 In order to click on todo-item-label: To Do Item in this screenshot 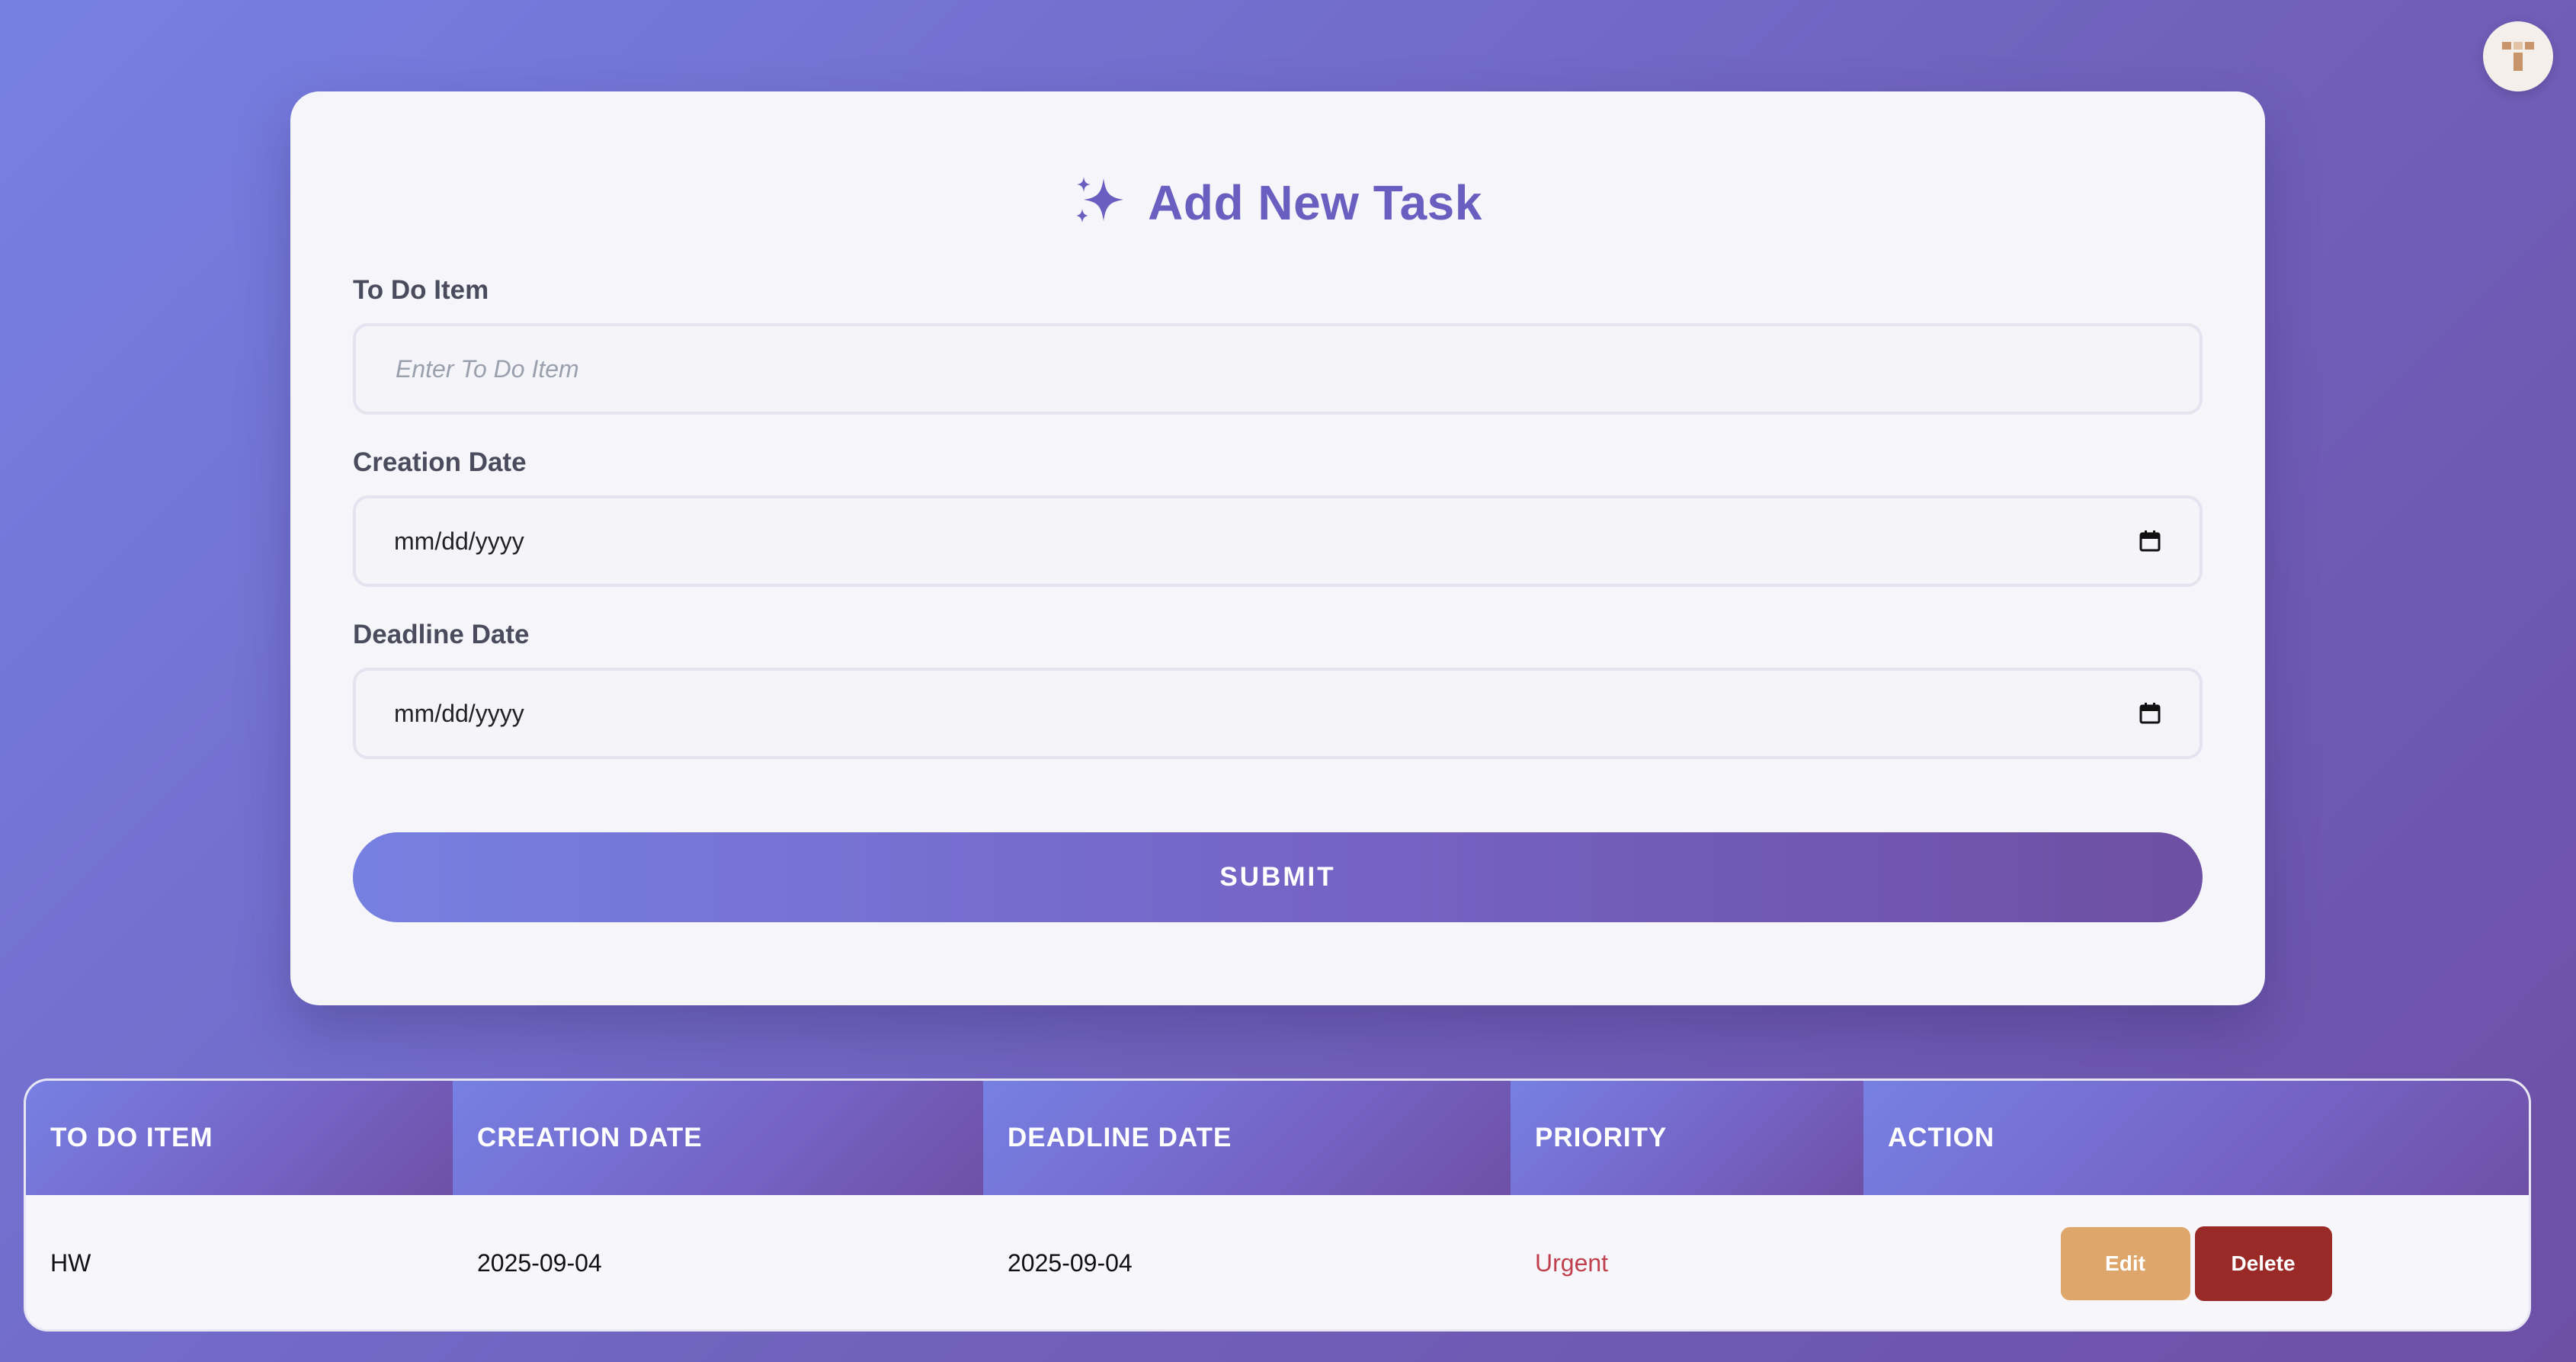, I will do `click(421, 290)`.